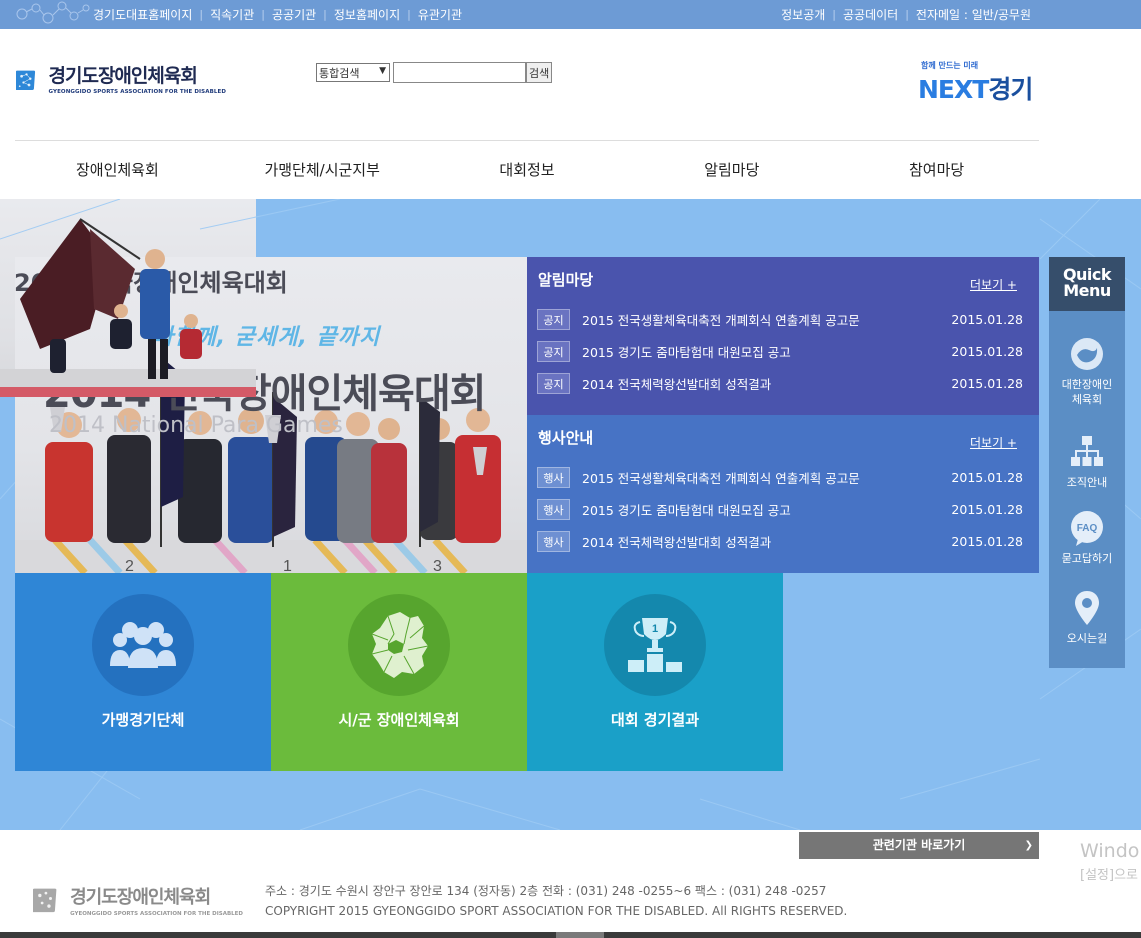  Describe the element at coordinates (437, 565) in the screenshot. I see `svg-text: 3` at that location.